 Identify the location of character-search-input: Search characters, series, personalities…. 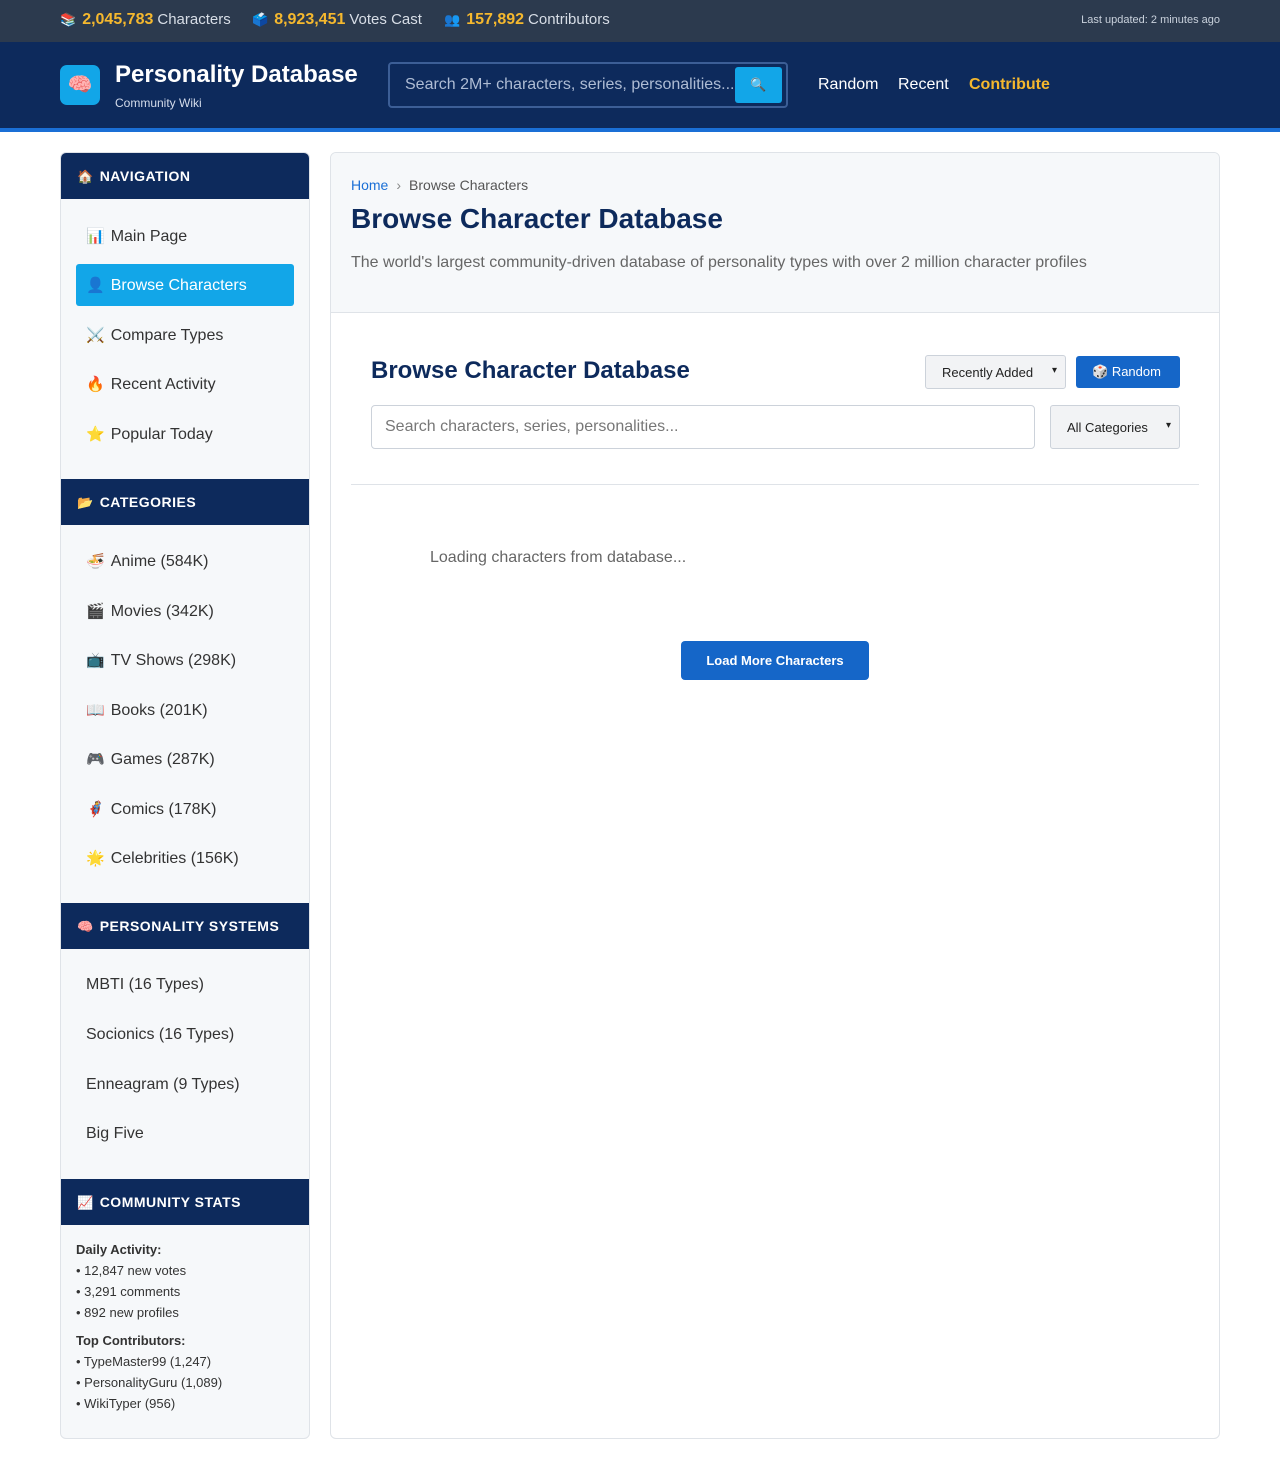
(703, 427).